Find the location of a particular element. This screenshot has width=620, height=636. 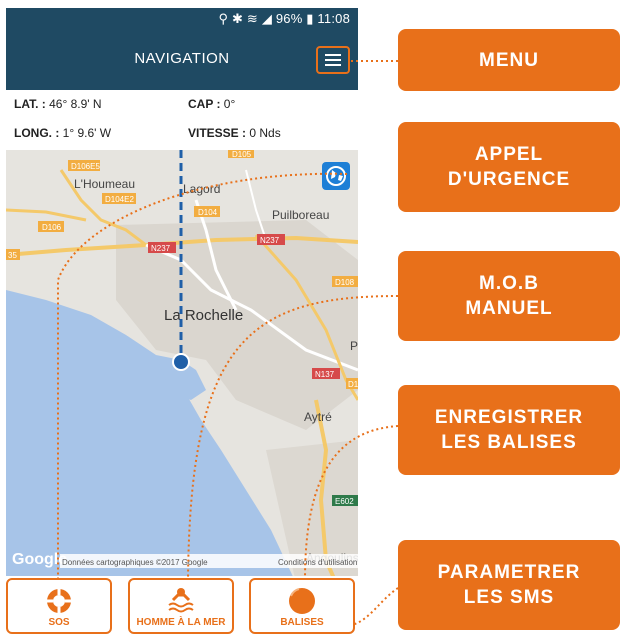

callout-menu-line1: MENU is located at coordinates (509, 60).